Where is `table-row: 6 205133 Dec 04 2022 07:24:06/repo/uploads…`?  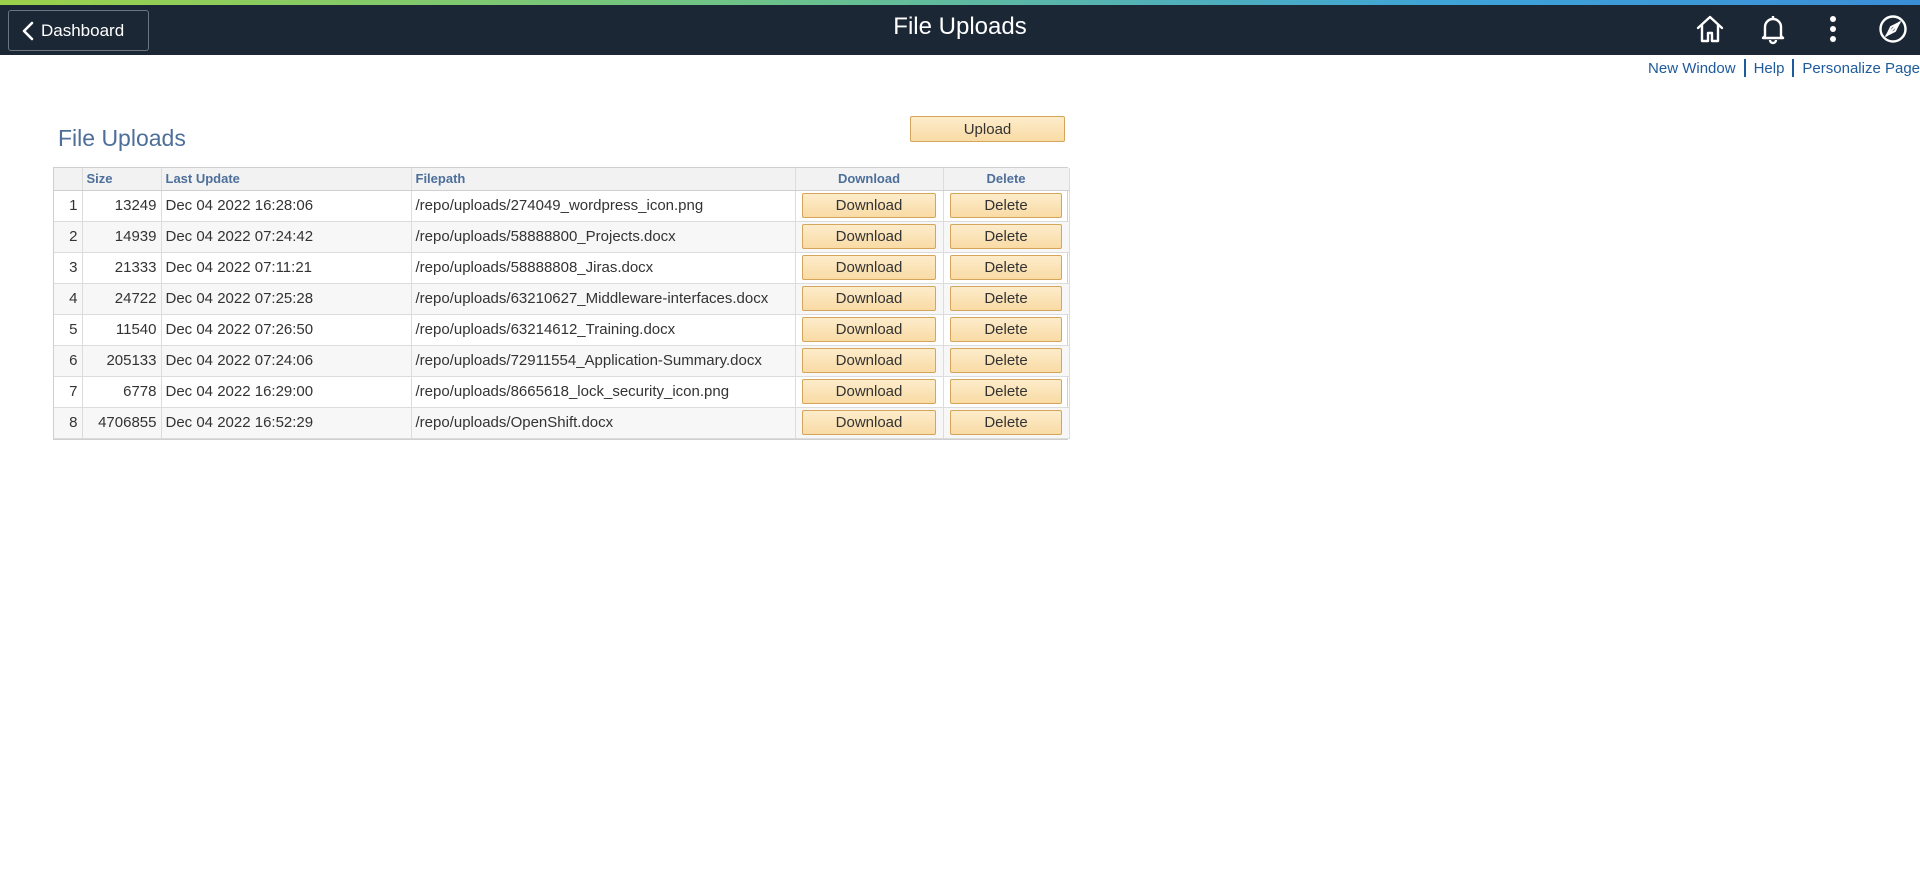
table-row: 6 205133 Dec 04 2022 07:24:06/repo/uploads… is located at coordinates (562, 361).